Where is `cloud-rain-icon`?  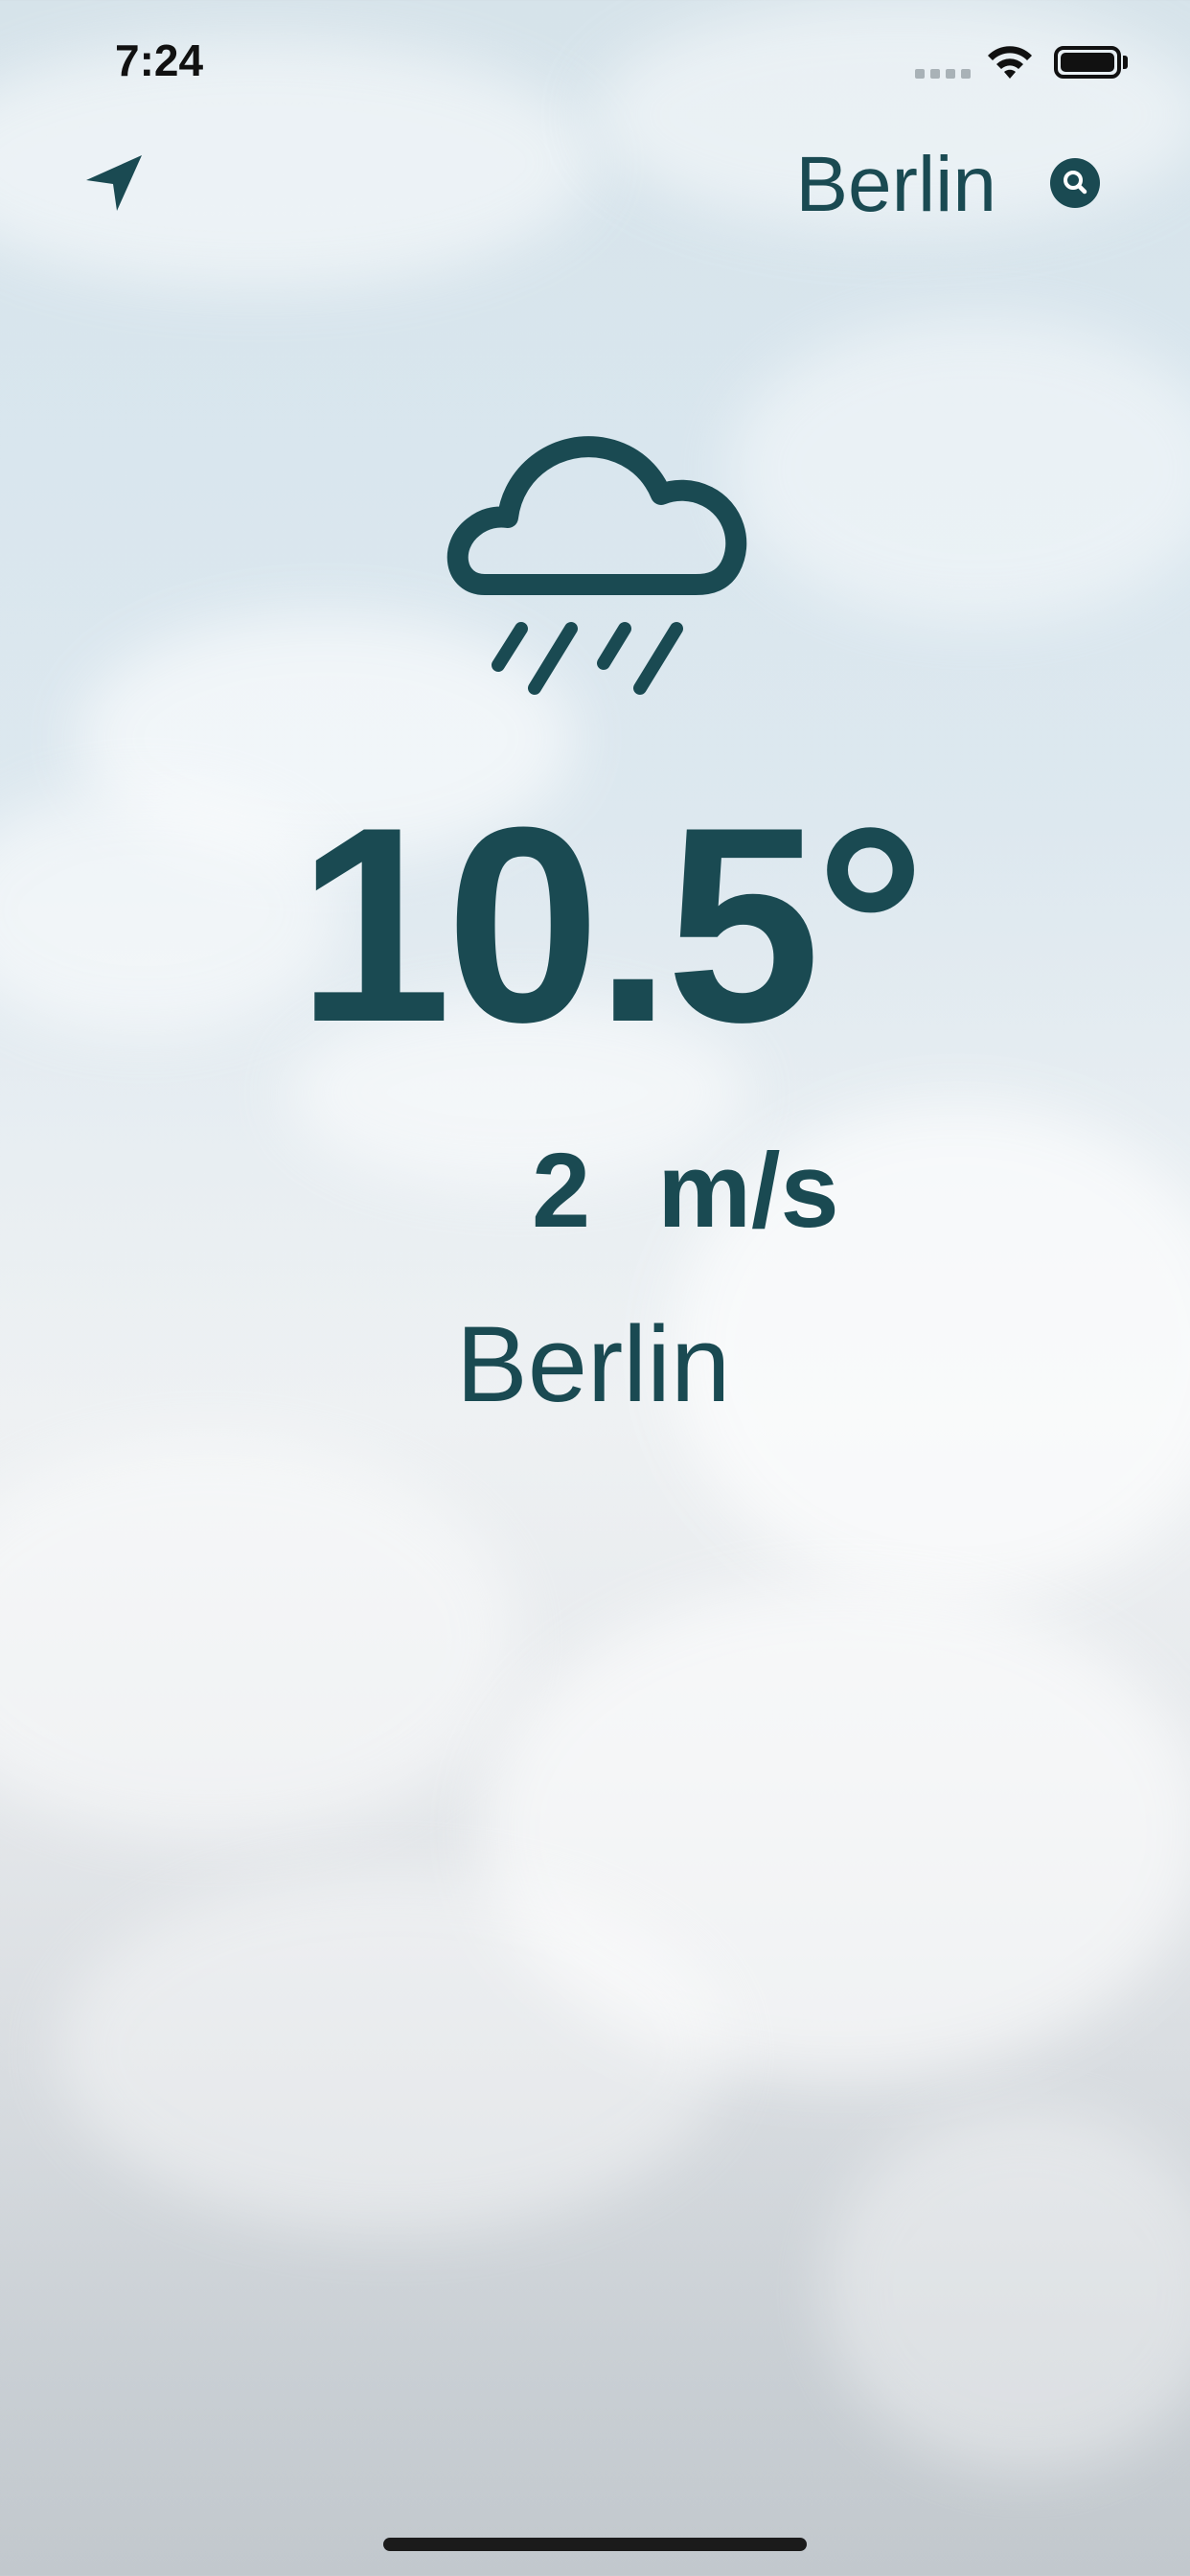 cloud-rain-icon is located at coordinates (596, 565).